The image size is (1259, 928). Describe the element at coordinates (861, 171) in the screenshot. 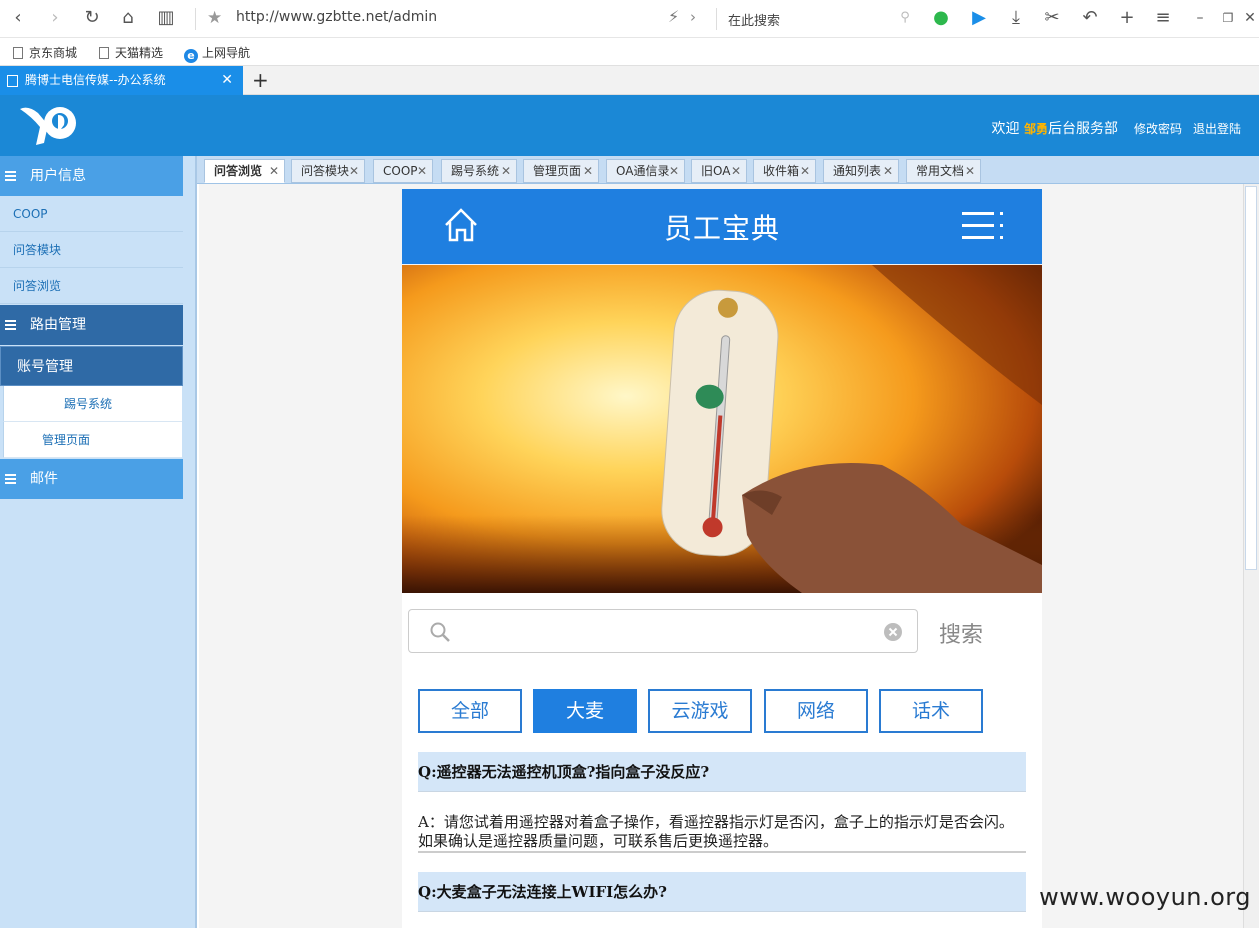

I see `tab-notice-list: 通知列表 ✕` at that location.